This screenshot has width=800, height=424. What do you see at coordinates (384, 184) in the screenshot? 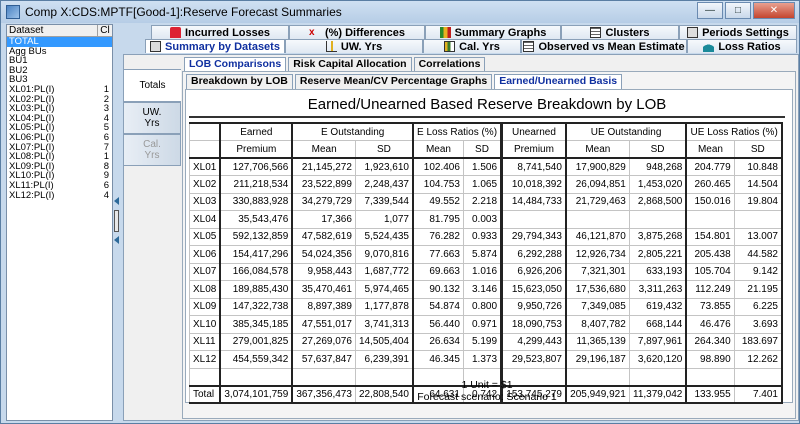
I see `table-cell: 2,248,437` at bounding box center [384, 184].